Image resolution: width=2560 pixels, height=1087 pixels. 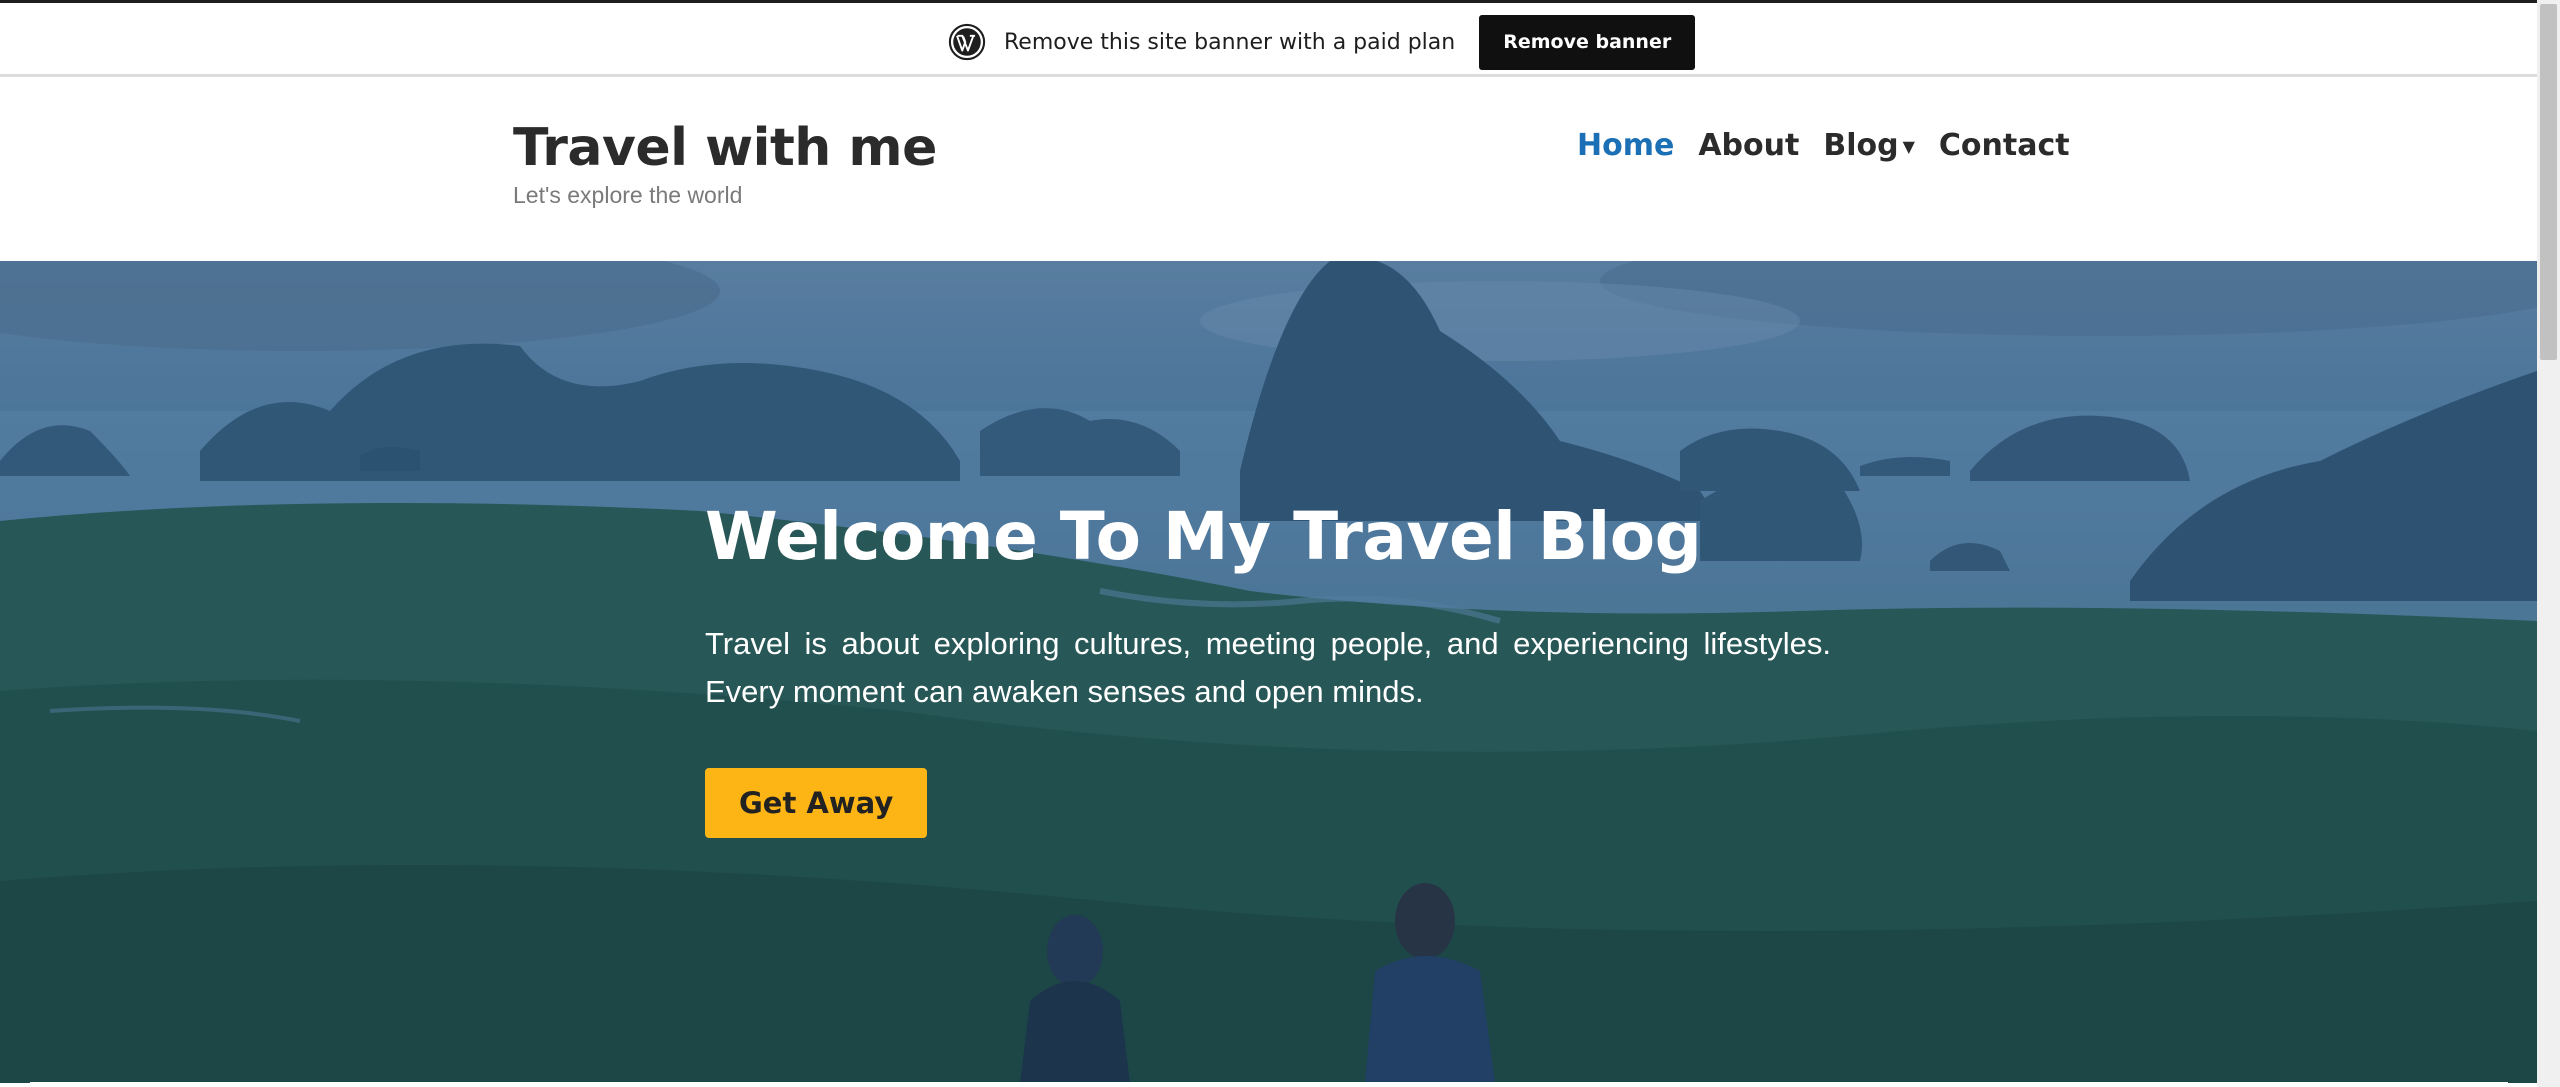 I want to click on nav-item-blog: Blog ▼, so click(x=1869, y=145).